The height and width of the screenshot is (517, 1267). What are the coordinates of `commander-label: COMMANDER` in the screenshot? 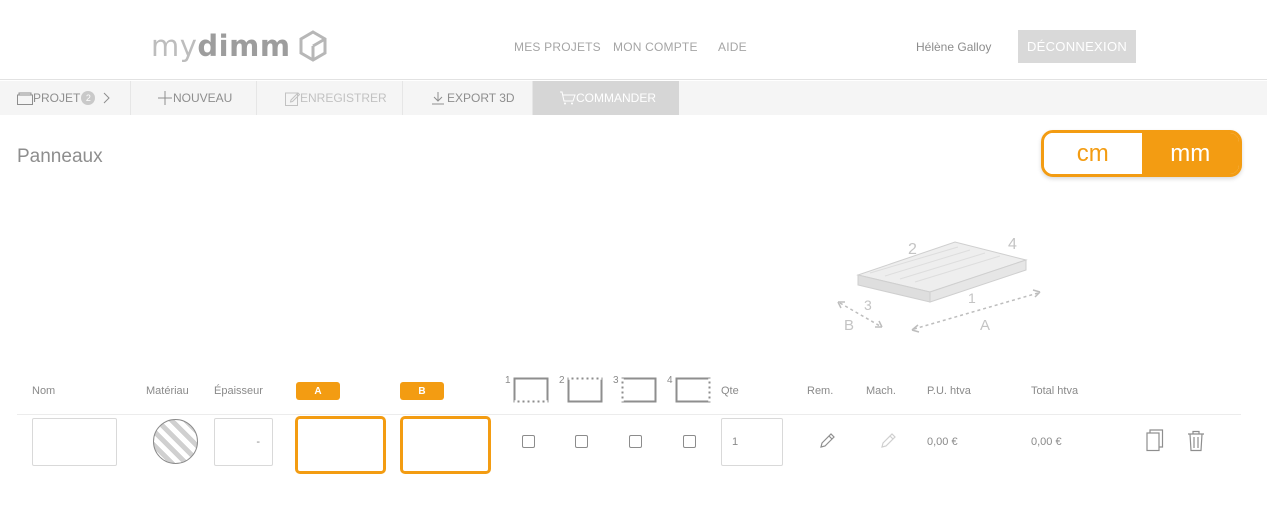 It's located at (616, 98).